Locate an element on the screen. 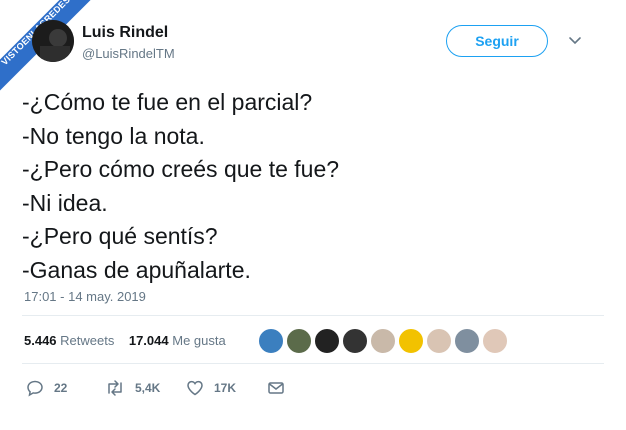  likes-stat: 17.044 Me gusta is located at coordinates (177, 340).